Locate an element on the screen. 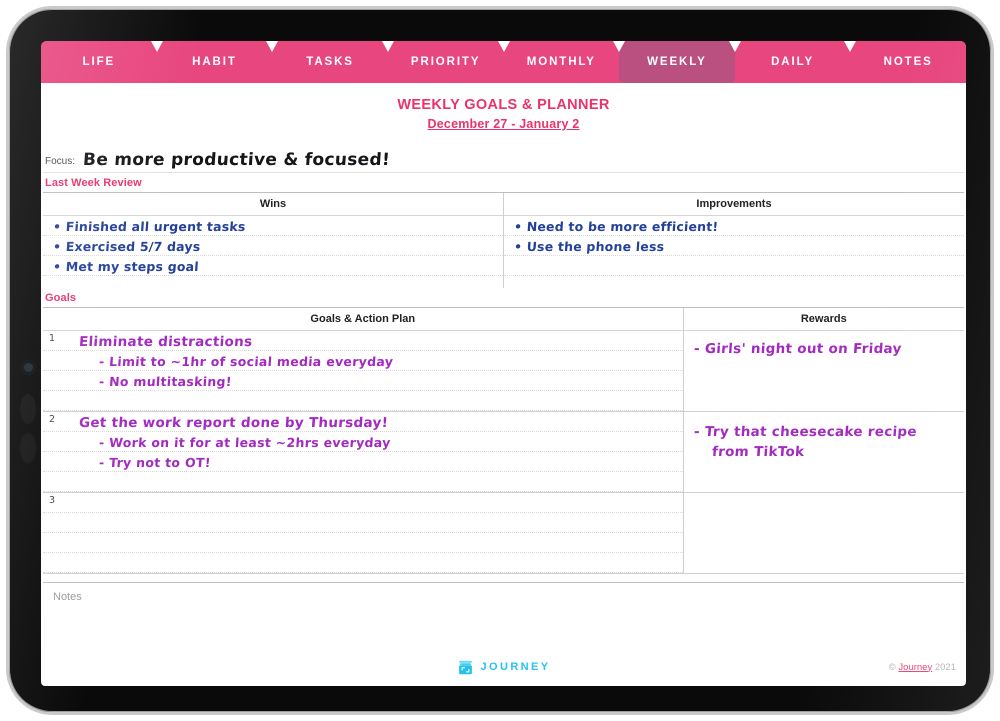 The height and width of the screenshot is (721, 1000). page-footer: JOURNEY © Journey 2021 is located at coordinates (503, 667).